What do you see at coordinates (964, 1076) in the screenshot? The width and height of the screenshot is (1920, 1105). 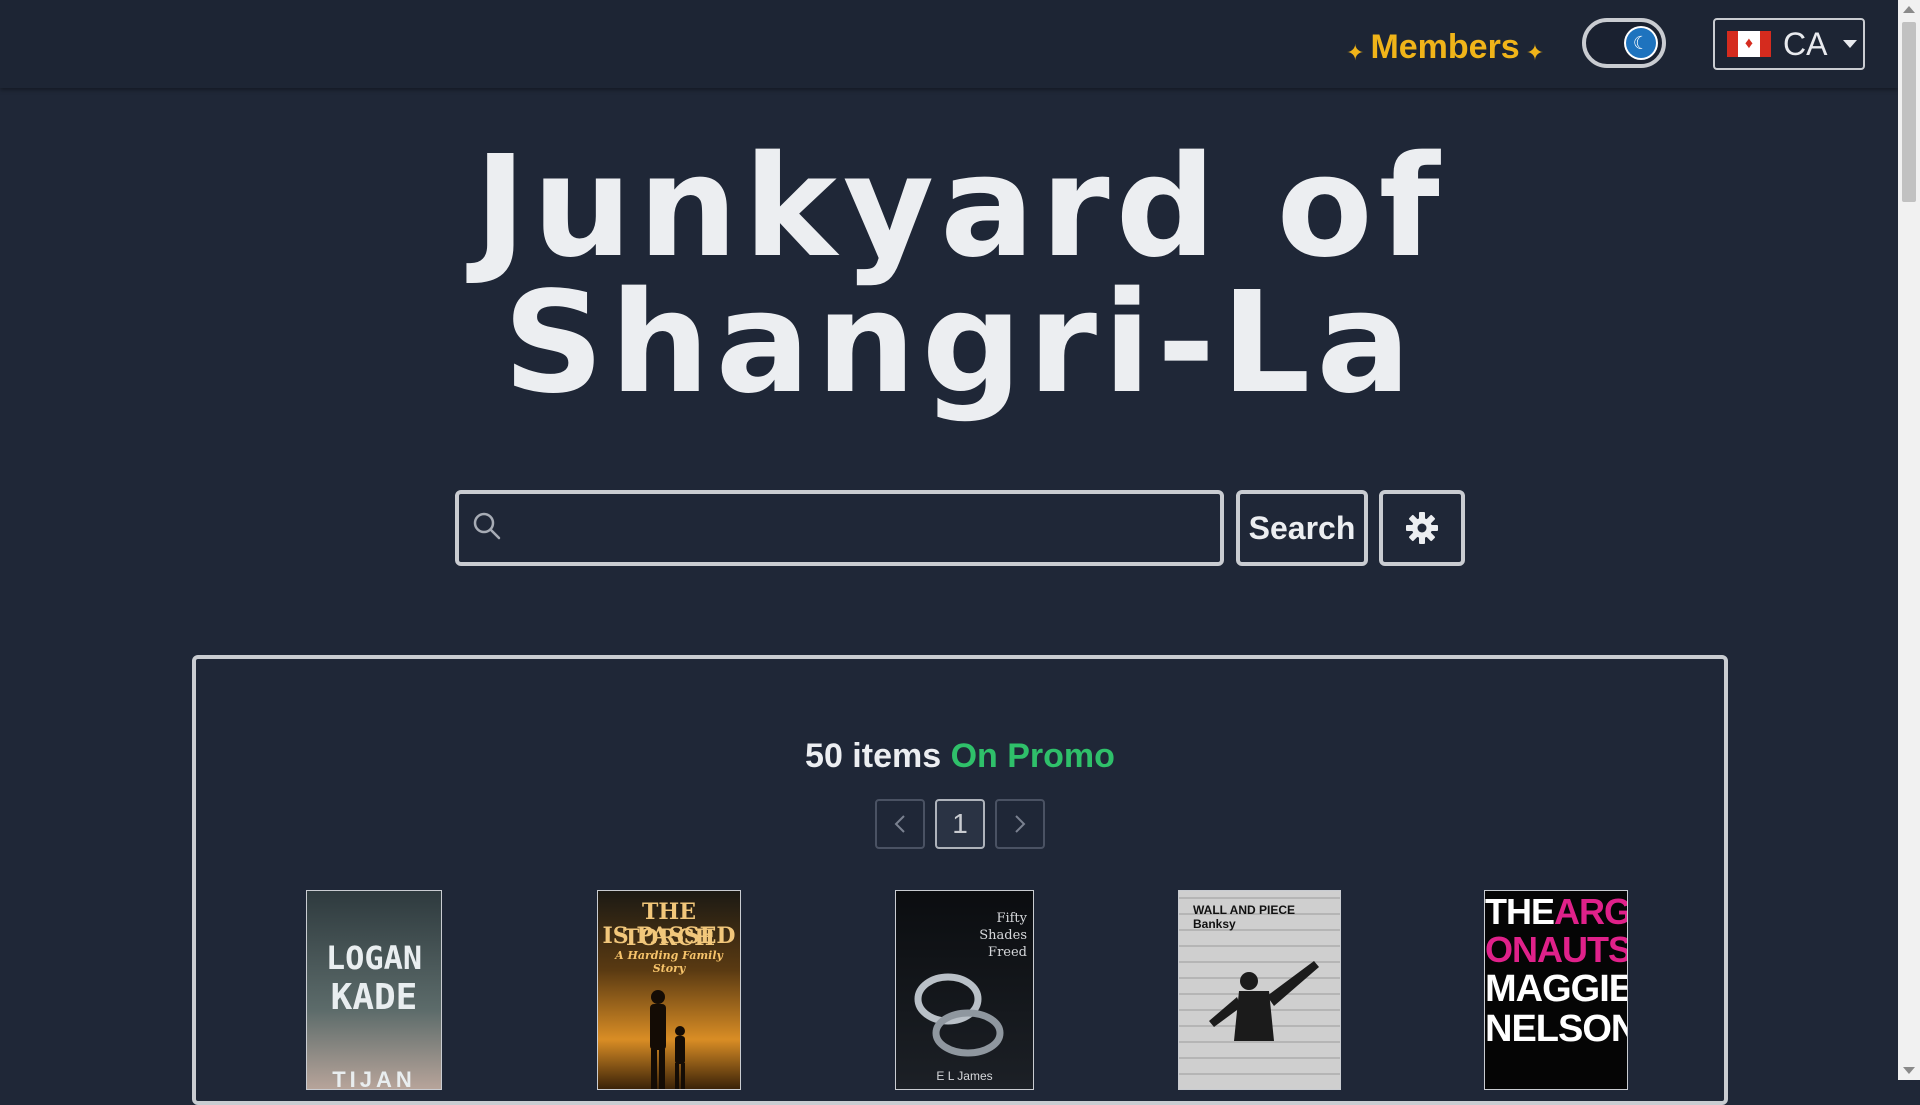 I see `book-author: E L James` at bounding box center [964, 1076].